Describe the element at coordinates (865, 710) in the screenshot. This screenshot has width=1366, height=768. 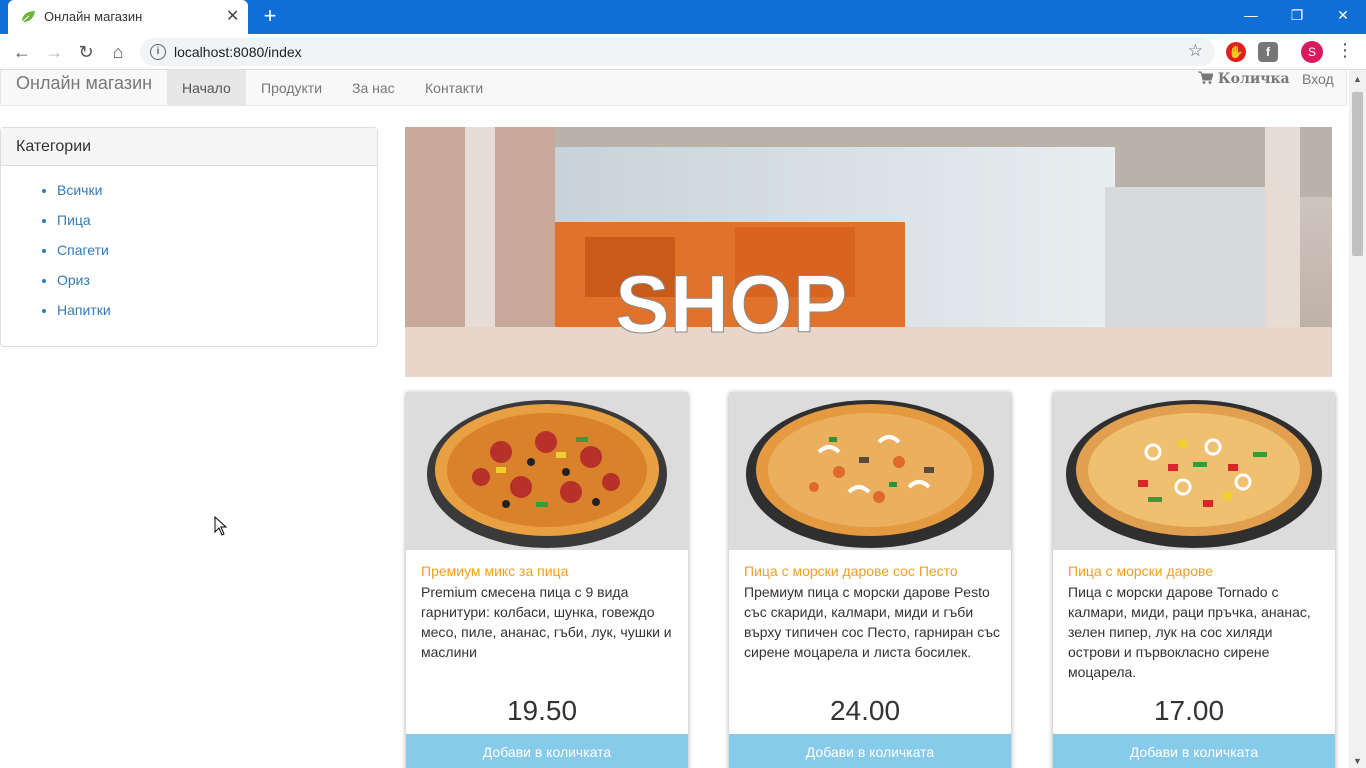
I see `product-price: 24.00` at that location.